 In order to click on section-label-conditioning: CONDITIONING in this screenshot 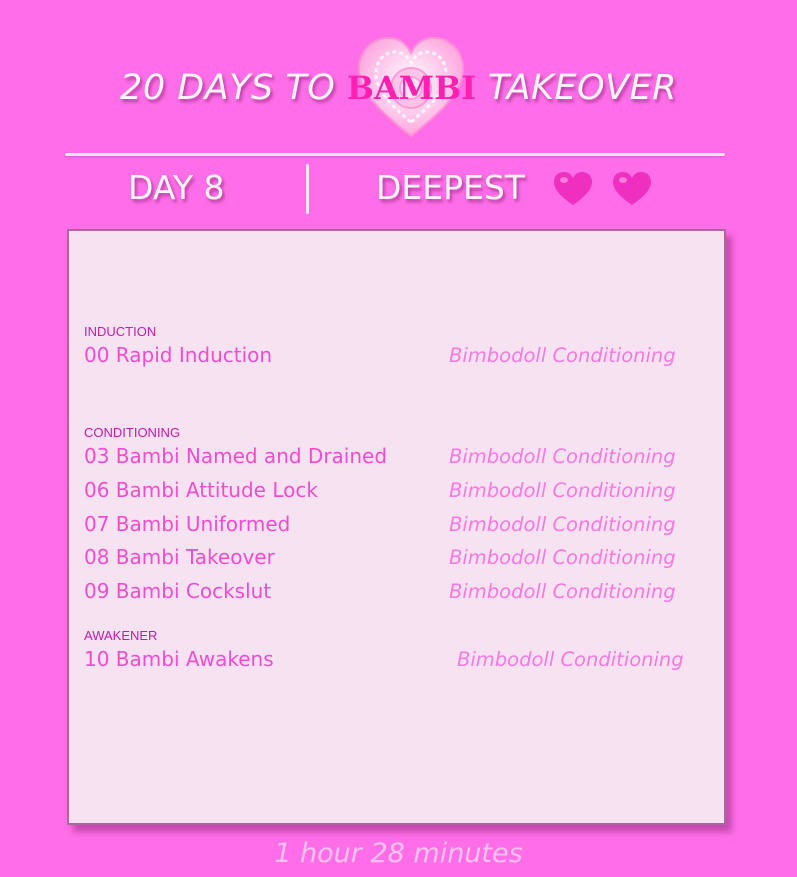, I will do `click(132, 432)`.